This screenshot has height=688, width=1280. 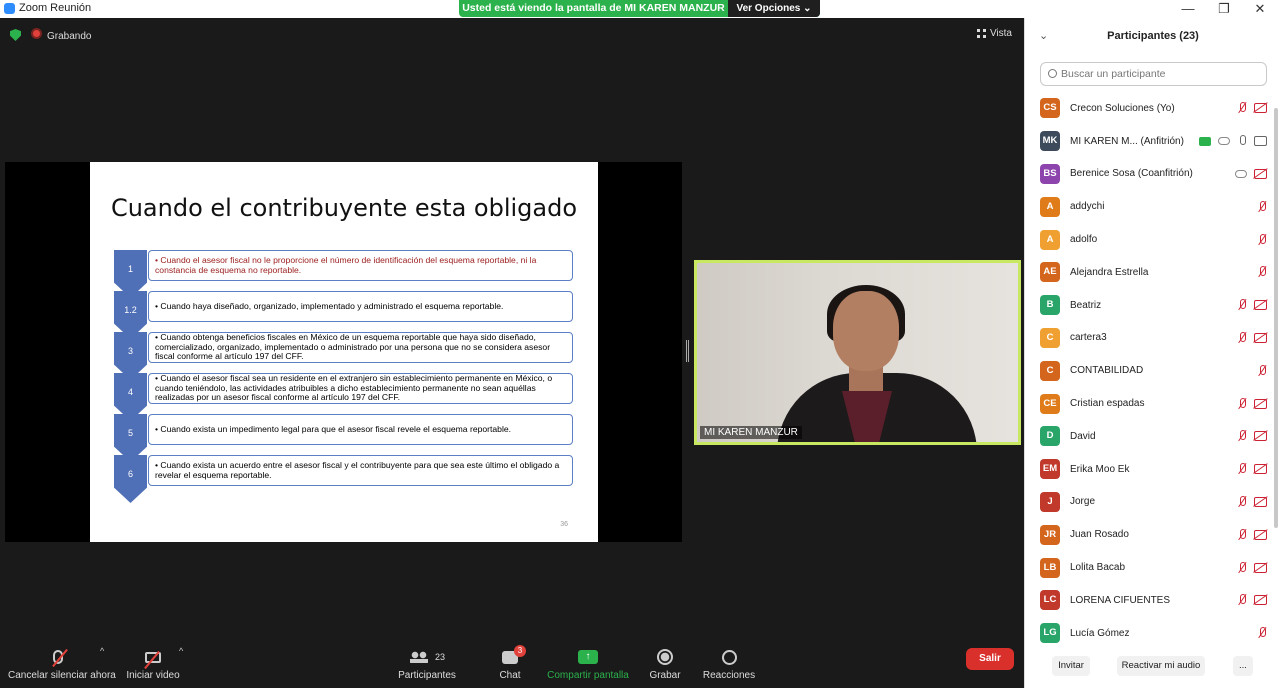 What do you see at coordinates (994, 33) in the screenshot?
I see `view-button: Vista` at bounding box center [994, 33].